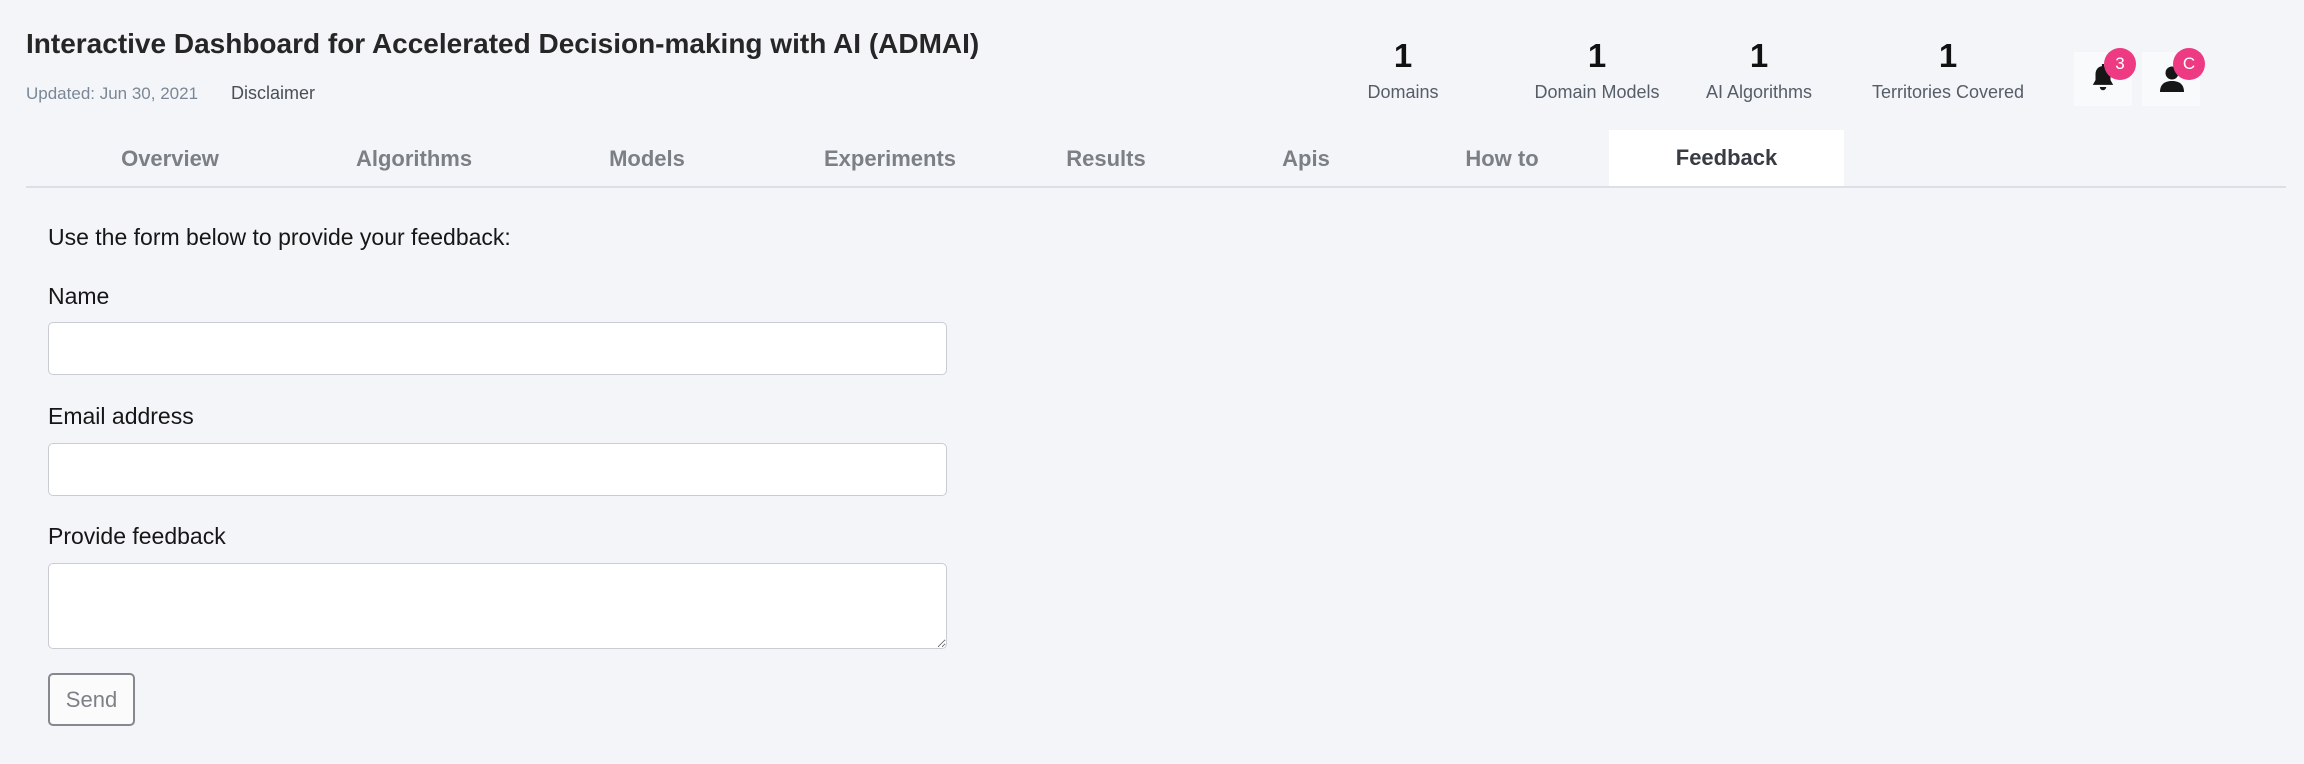  I want to click on email-input, so click(497, 469).